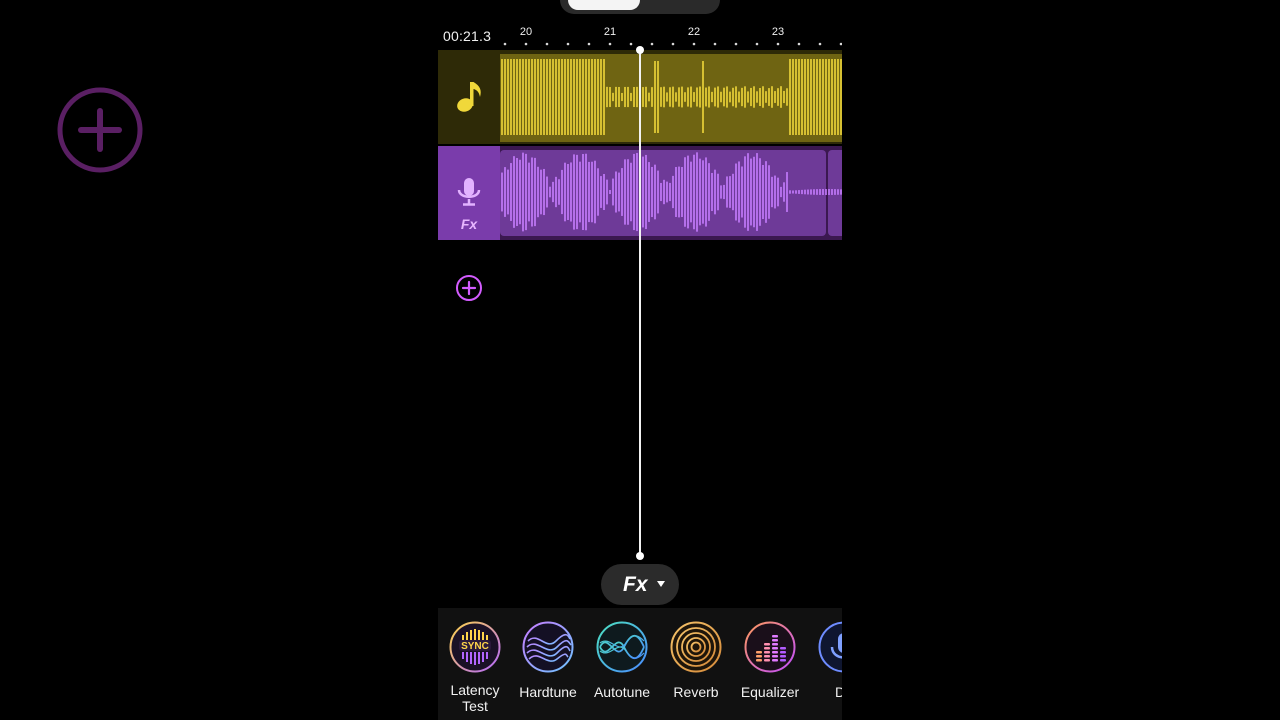 This screenshot has width=1280, height=720. What do you see at coordinates (770, 647) in the screenshot?
I see `equalizer-icon` at bounding box center [770, 647].